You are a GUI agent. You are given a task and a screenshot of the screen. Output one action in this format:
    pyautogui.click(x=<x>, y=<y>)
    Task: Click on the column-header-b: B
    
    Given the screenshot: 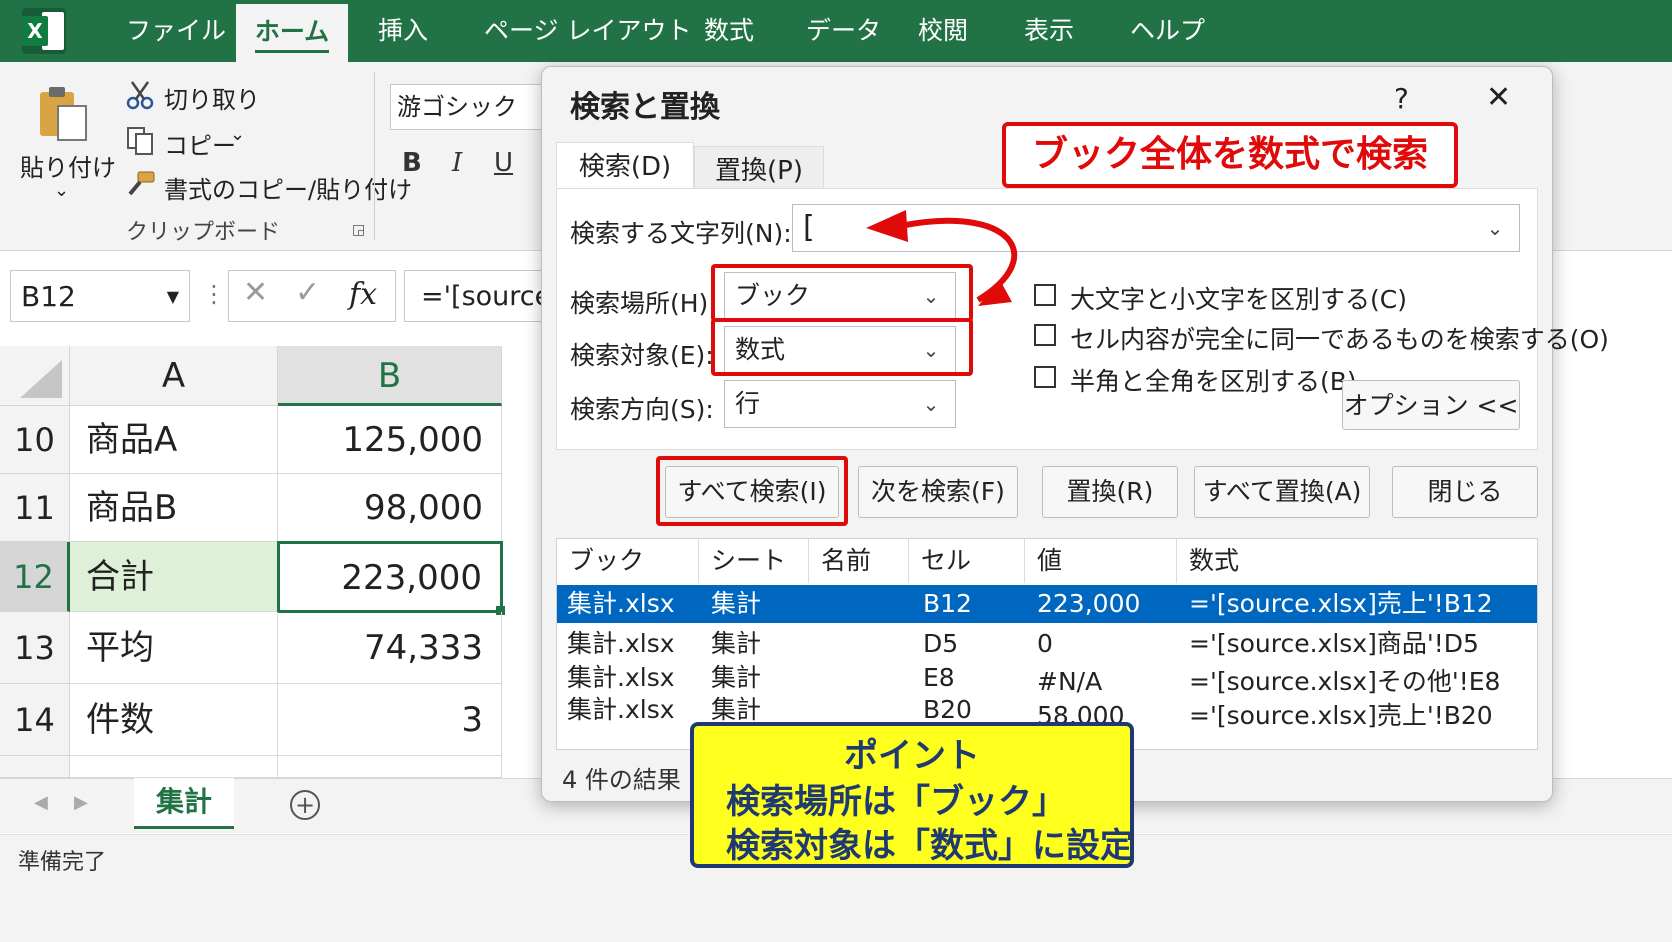 What is the action you would take?
    pyautogui.click(x=390, y=376)
    